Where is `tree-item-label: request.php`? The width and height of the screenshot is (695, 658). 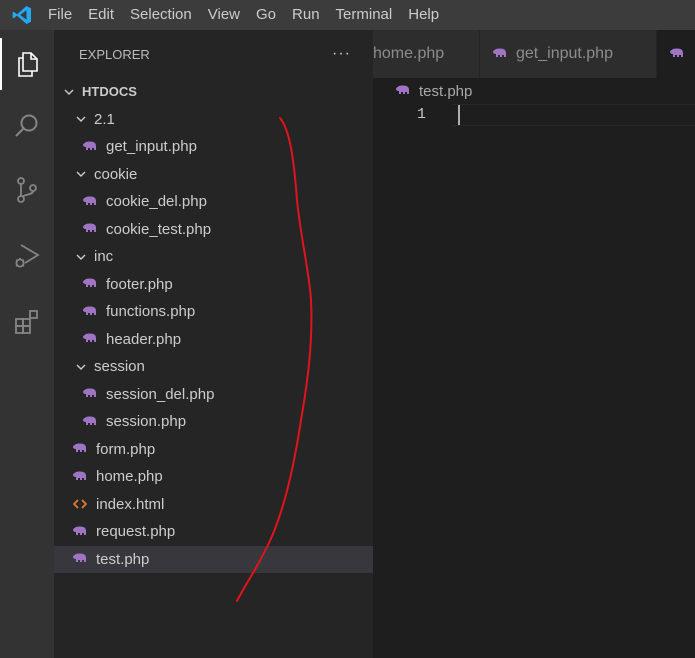 tree-item-label: request.php is located at coordinates (136, 532).